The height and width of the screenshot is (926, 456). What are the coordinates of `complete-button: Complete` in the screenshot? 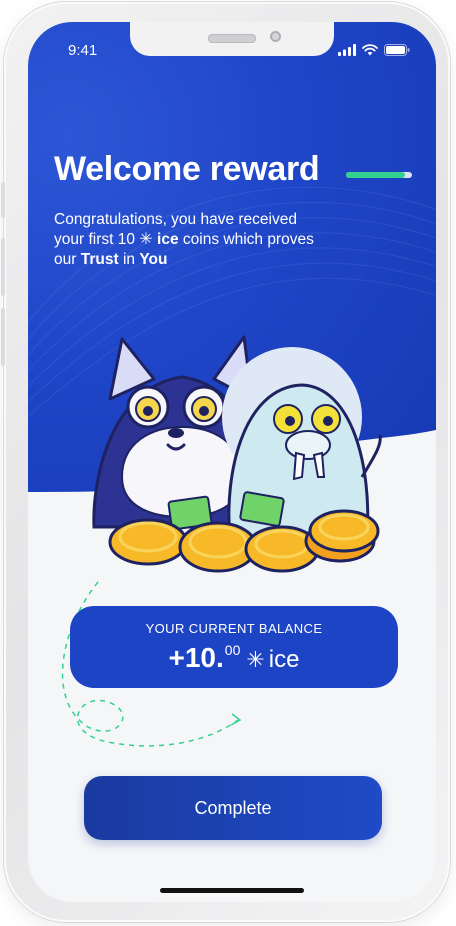 It's located at (233, 808).